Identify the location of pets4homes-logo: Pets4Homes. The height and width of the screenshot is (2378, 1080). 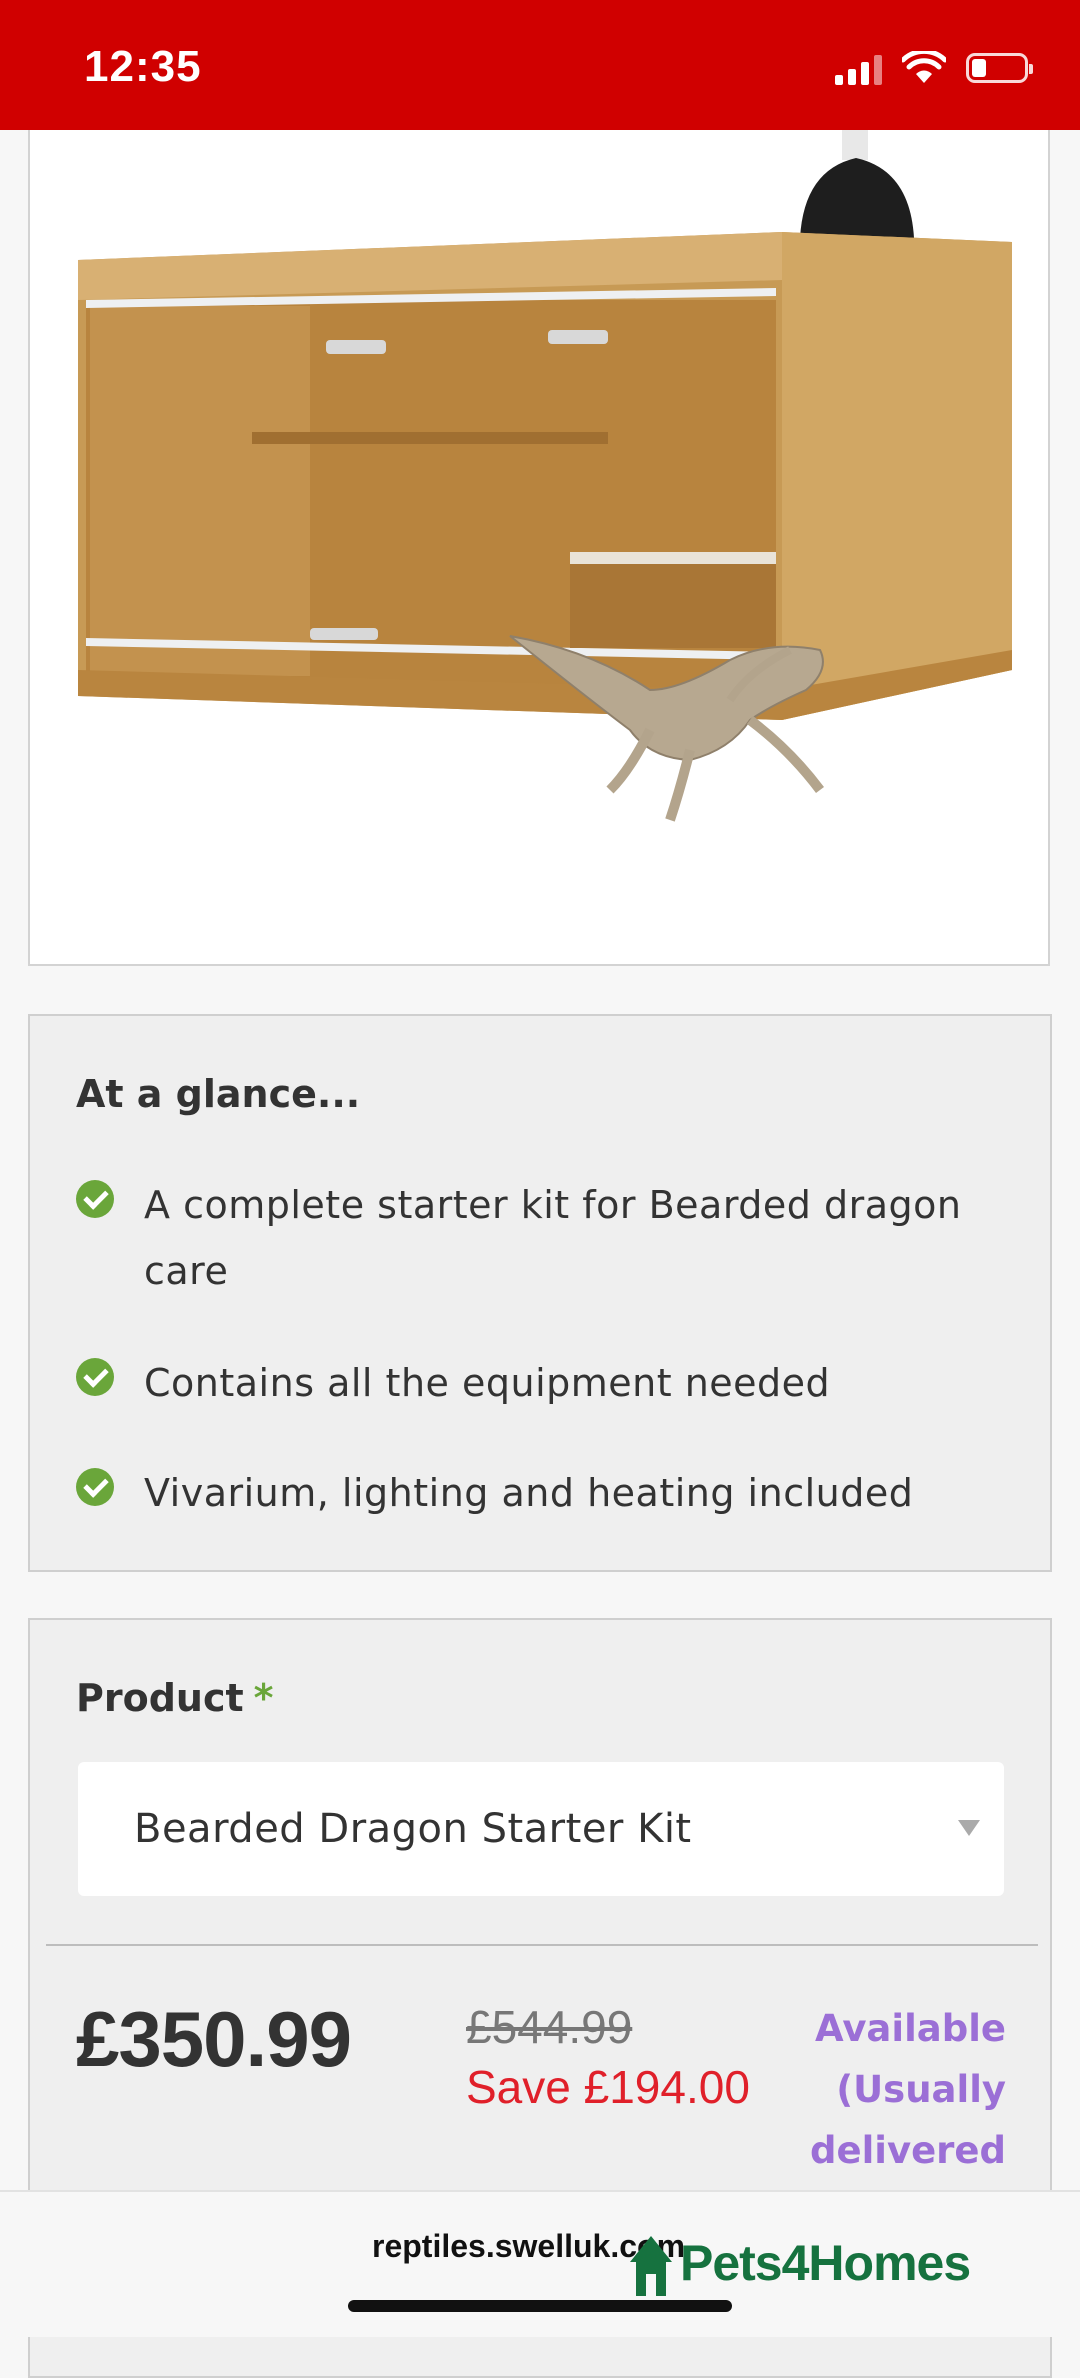
(798, 2263).